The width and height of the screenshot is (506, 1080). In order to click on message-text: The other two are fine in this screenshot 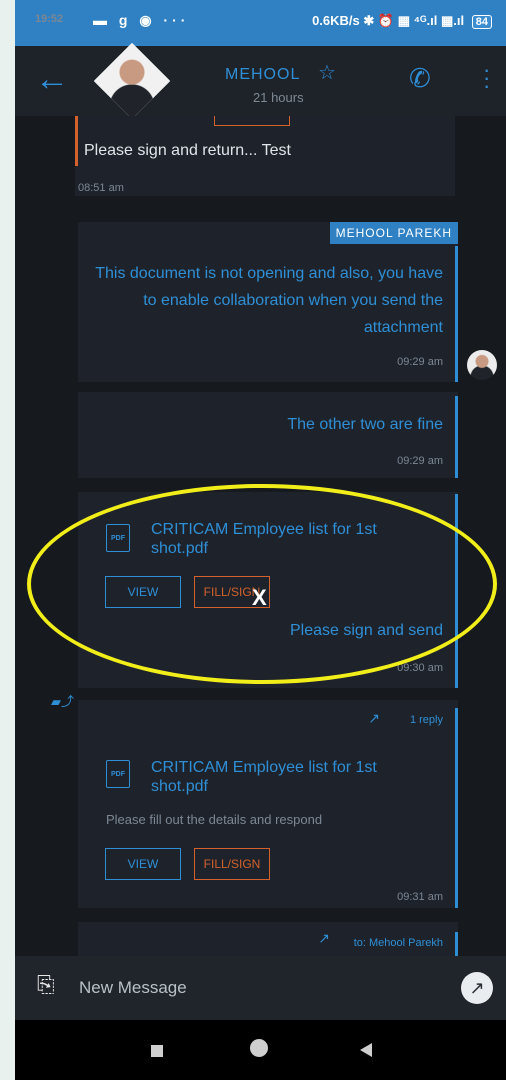, I will do `click(365, 424)`.